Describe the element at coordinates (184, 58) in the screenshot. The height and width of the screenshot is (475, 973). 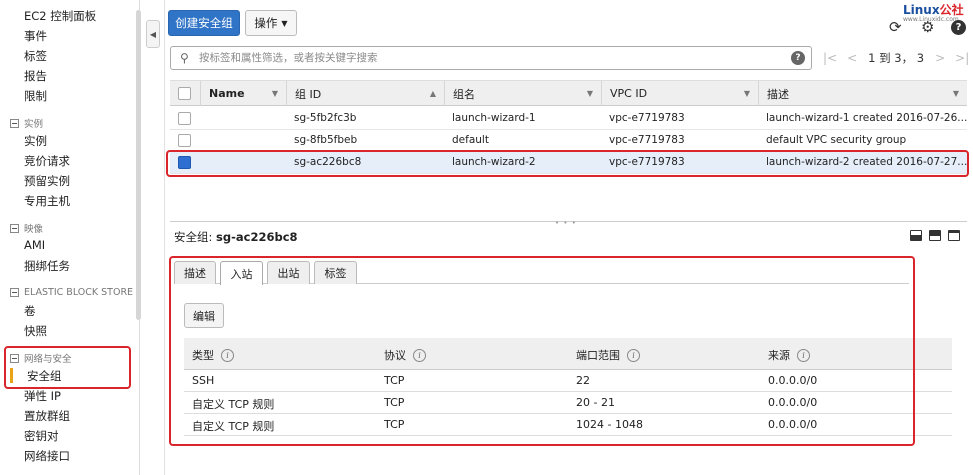
I see `search-icon: ⚲` at that location.